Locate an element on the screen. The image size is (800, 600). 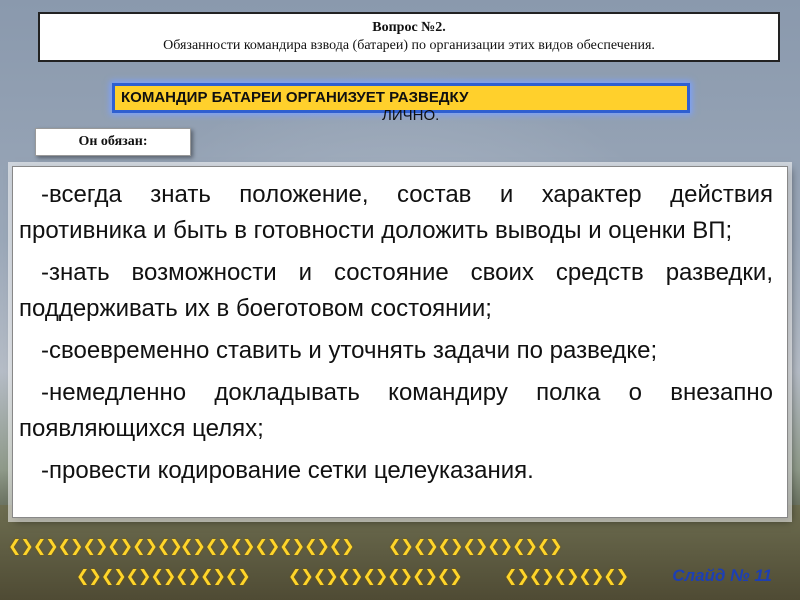
slide-number: Слайд № 11 is located at coordinates (722, 575).